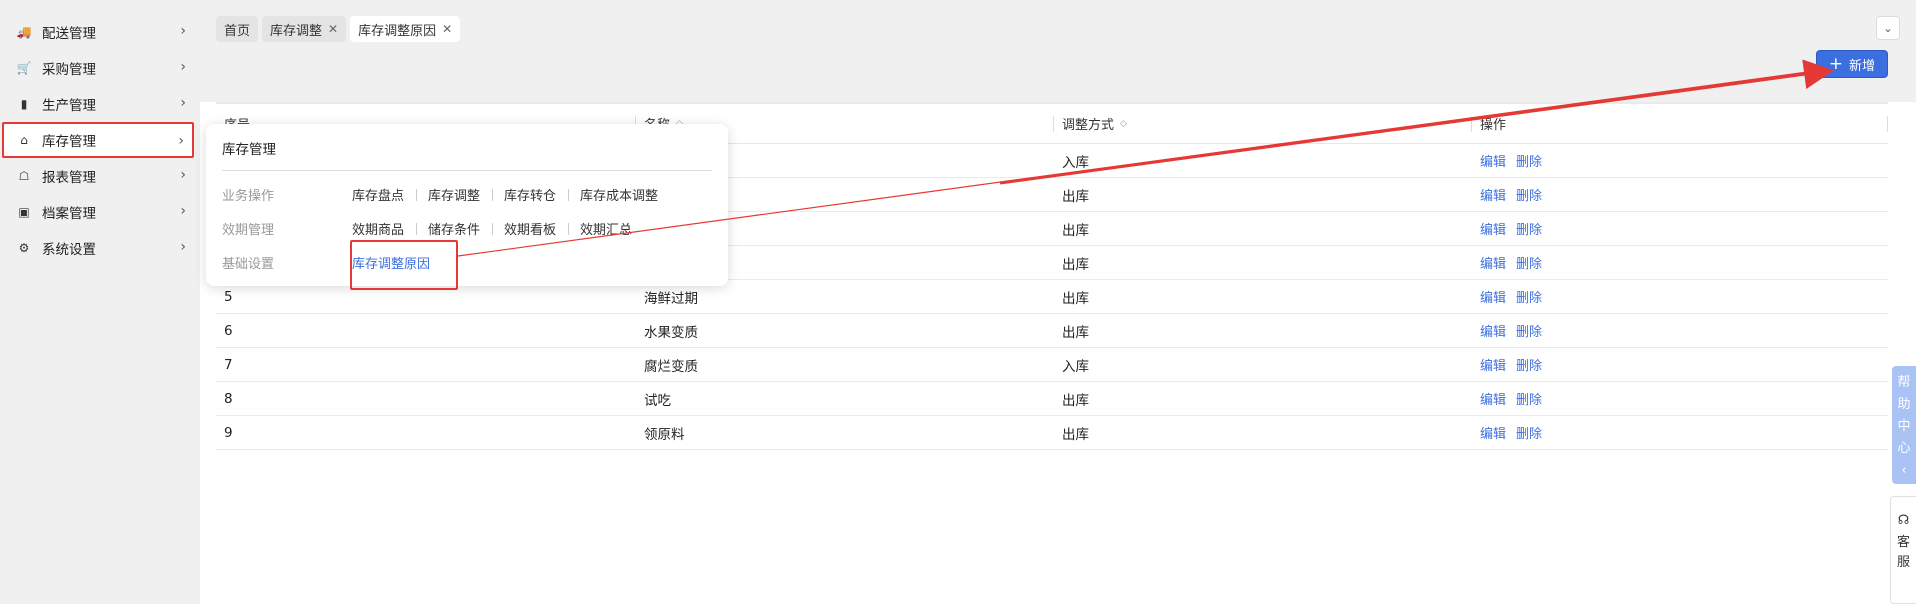  I want to click on popup-category: 效期管理, so click(248, 230).